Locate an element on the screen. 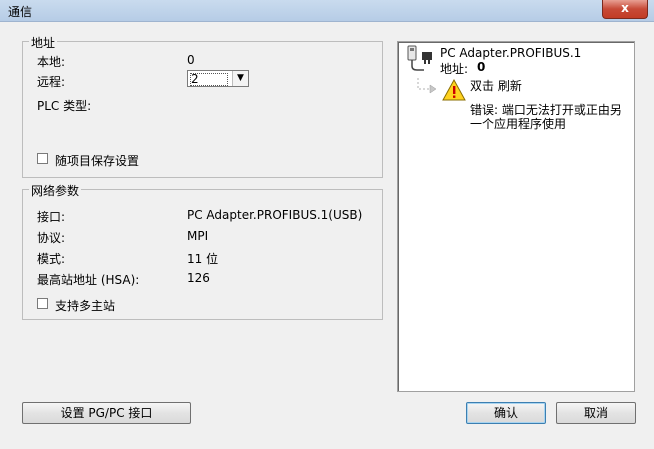 The image size is (654, 449). tree-connector-icon is located at coordinates (427, 86).